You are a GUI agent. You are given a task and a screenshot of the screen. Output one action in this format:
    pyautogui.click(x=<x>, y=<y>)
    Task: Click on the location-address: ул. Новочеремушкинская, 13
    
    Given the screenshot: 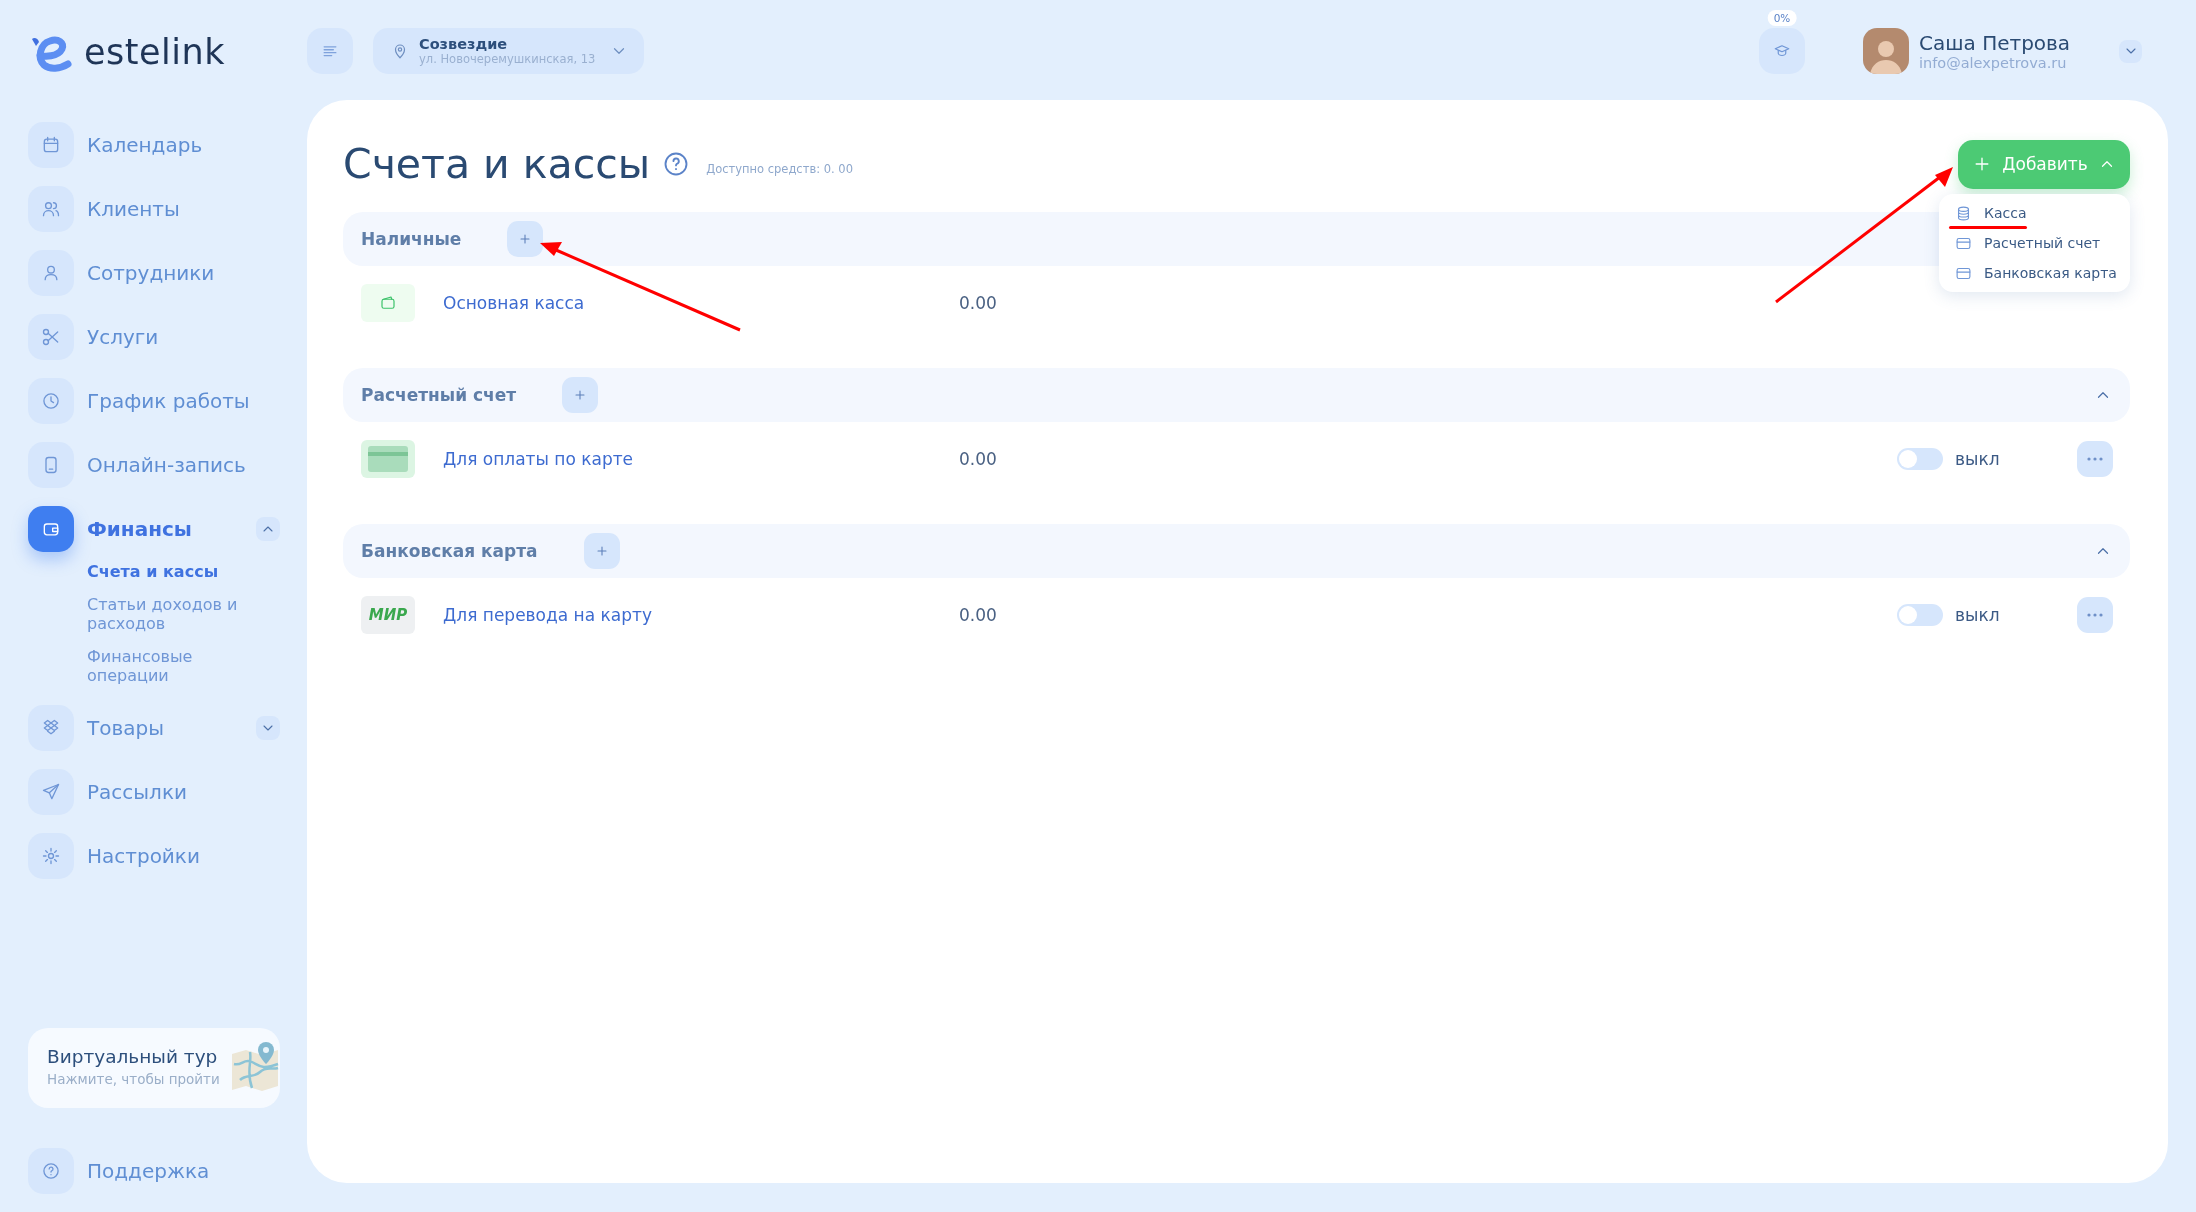 What is the action you would take?
    pyautogui.click(x=508, y=59)
    